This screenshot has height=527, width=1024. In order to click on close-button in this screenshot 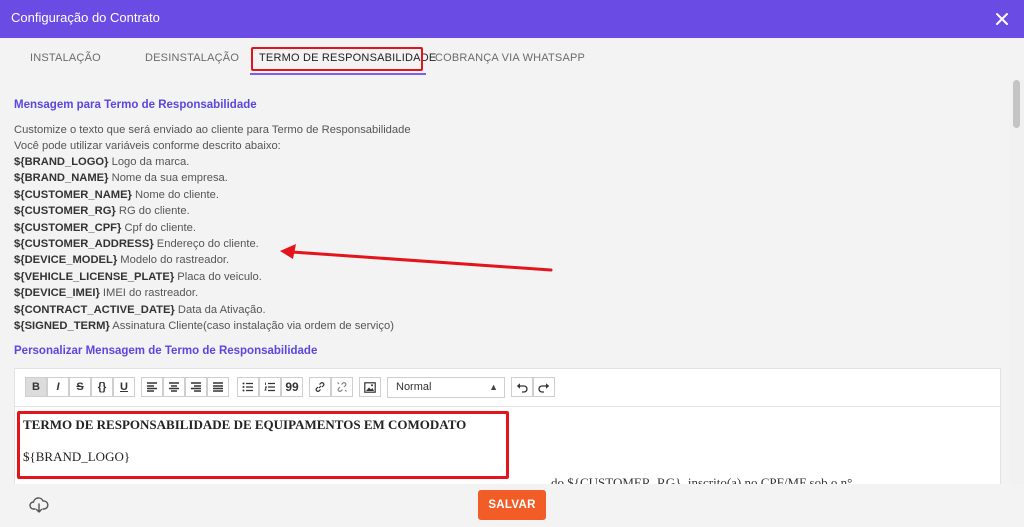, I will do `click(1002, 19)`.